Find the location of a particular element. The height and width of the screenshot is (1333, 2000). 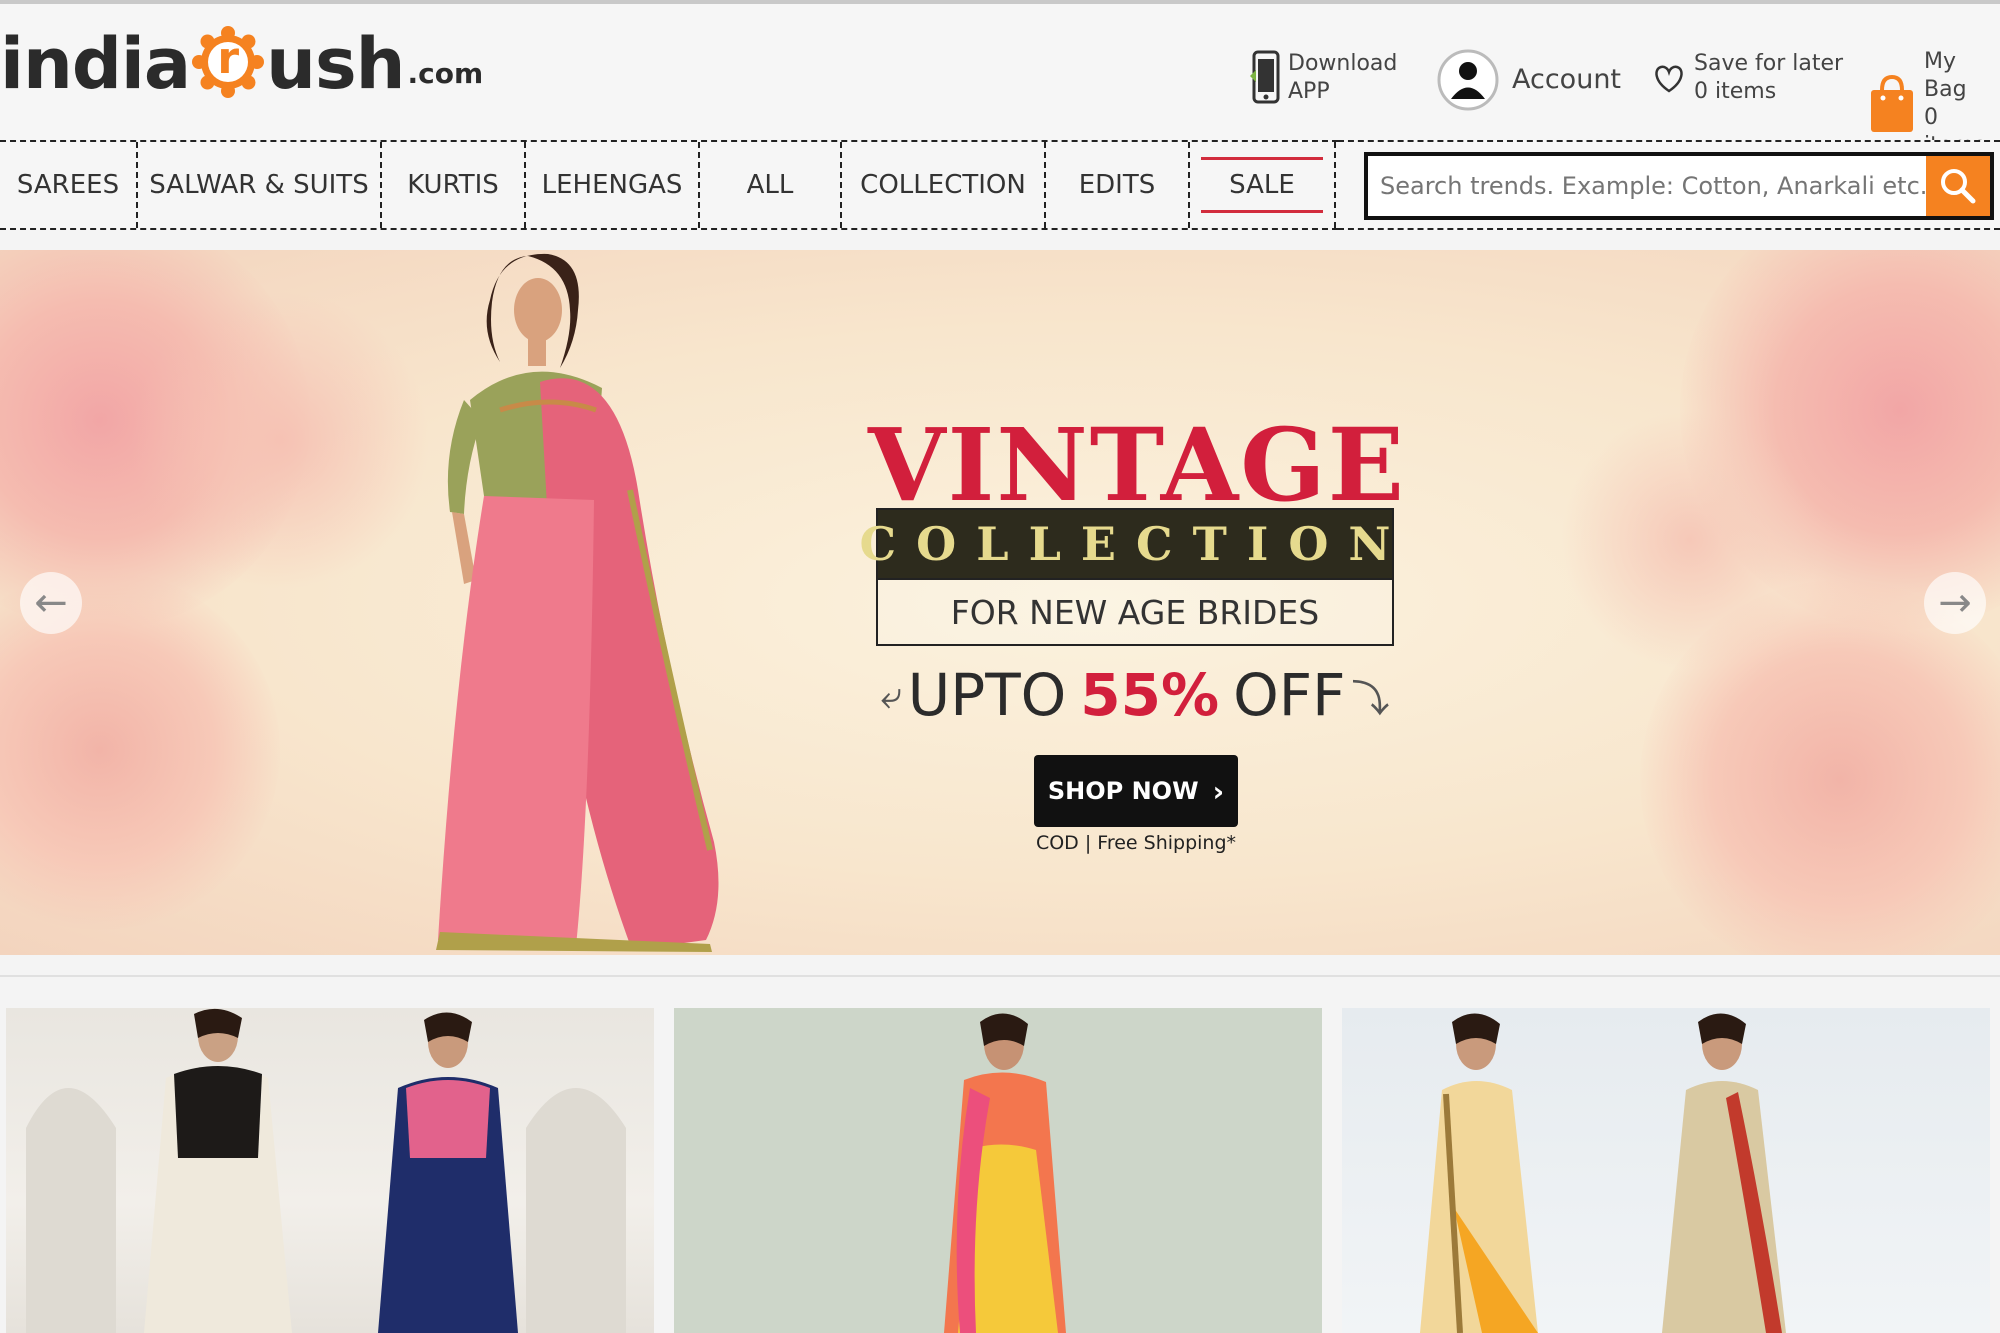

nav-sarees: SAREES is located at coordinates (69, 185).